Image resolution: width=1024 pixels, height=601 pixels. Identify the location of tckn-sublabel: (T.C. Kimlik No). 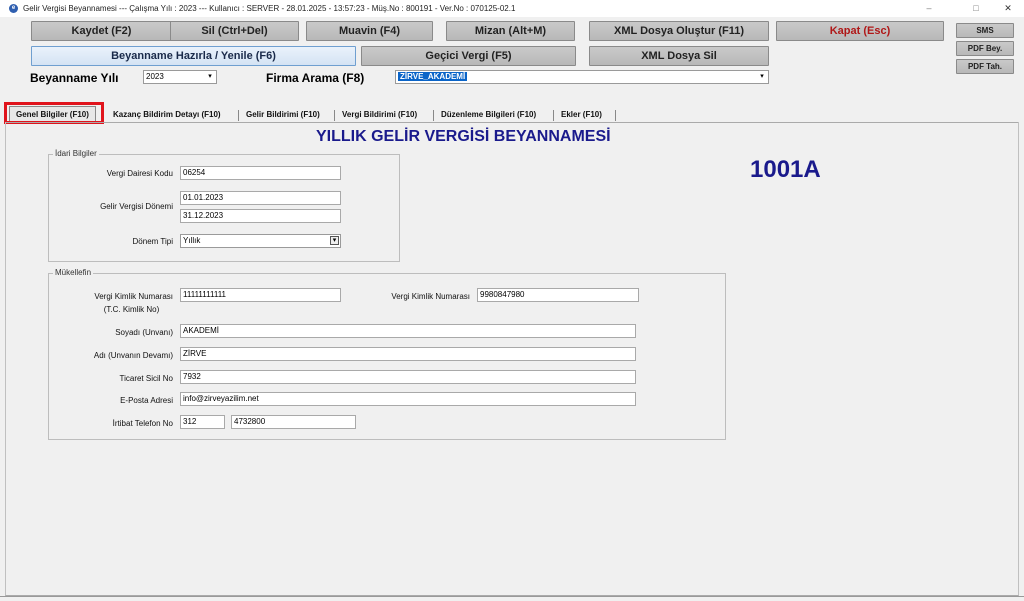
(131, 309).